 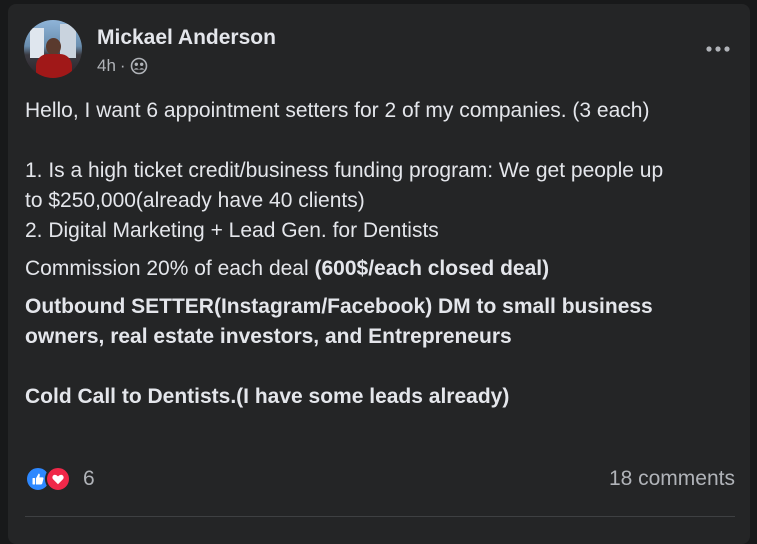 I want to click on avatar-background, so click(x=37, y=43).